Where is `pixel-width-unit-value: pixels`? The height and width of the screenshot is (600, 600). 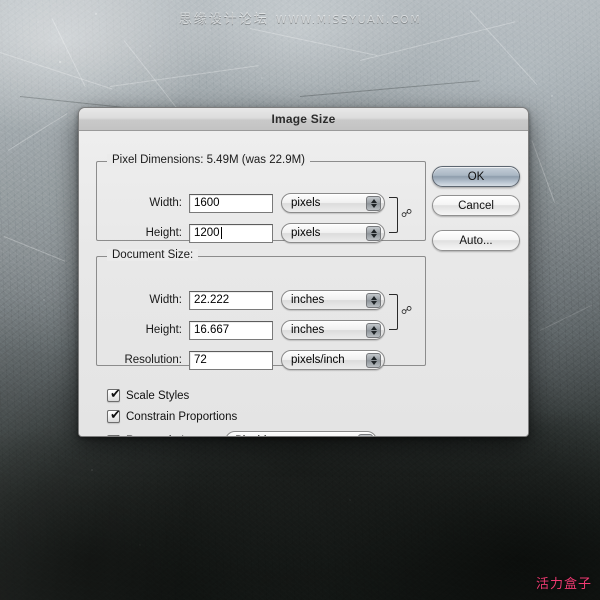 pixel-width-unit-value: pixels is located at coordinates (306, 203).